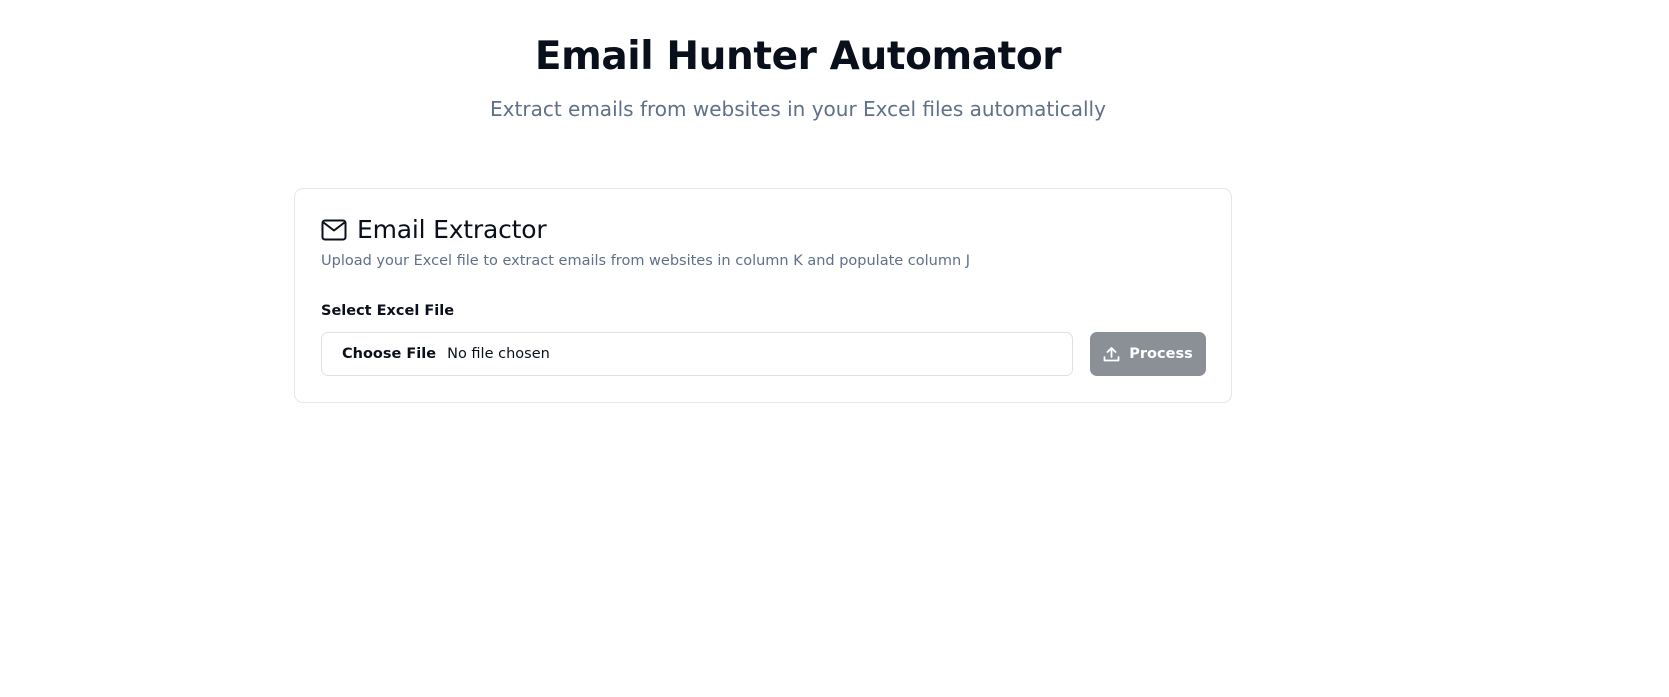  What do you see at coordinates (798, 56) in the screenshot?
I see `page-title: Email Hunter Automator` at bounding box center [798, 56].